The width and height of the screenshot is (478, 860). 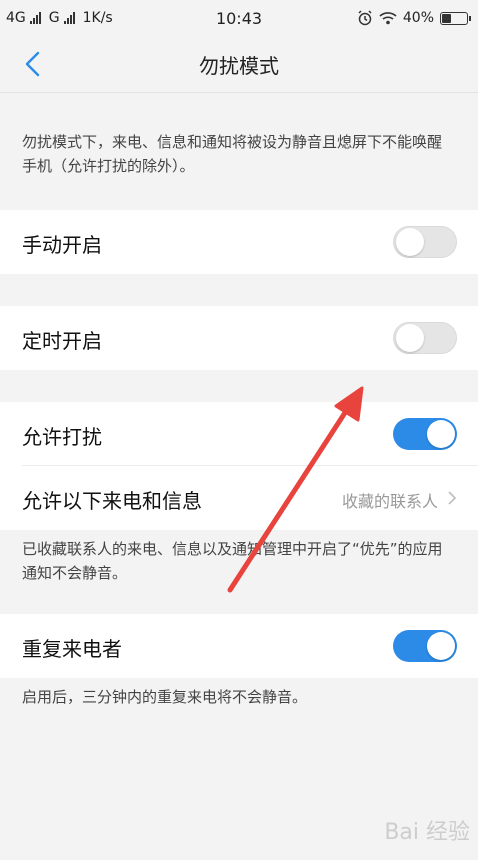 I want to click on allow-from-label: 允许以下来电和信息, so click(x=112, y=501).